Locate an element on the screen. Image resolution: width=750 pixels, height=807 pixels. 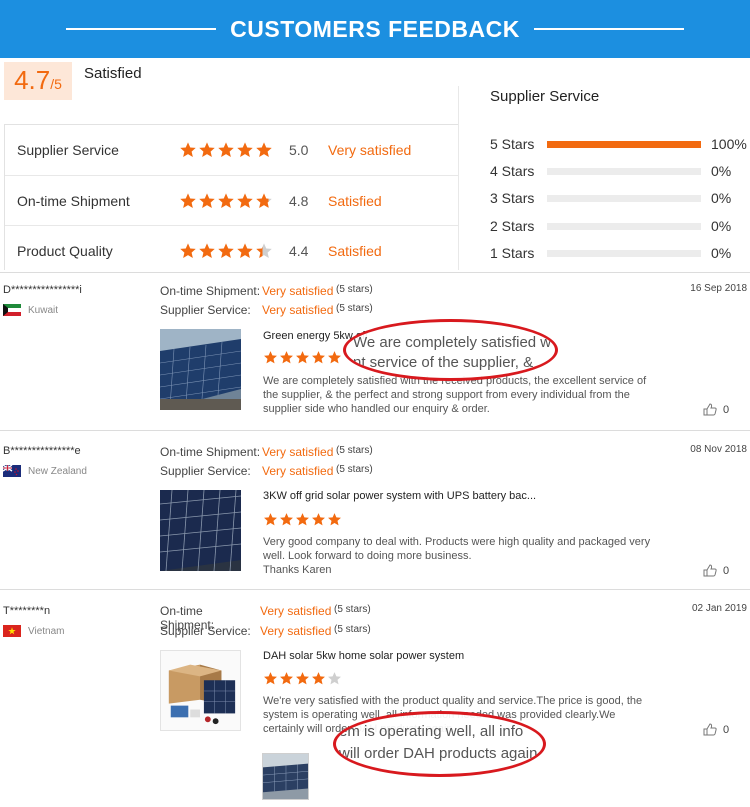
rating-row-on-time-shipment: On-time Shipment 4.8 Satisfied is located at coordinates (232, 201).